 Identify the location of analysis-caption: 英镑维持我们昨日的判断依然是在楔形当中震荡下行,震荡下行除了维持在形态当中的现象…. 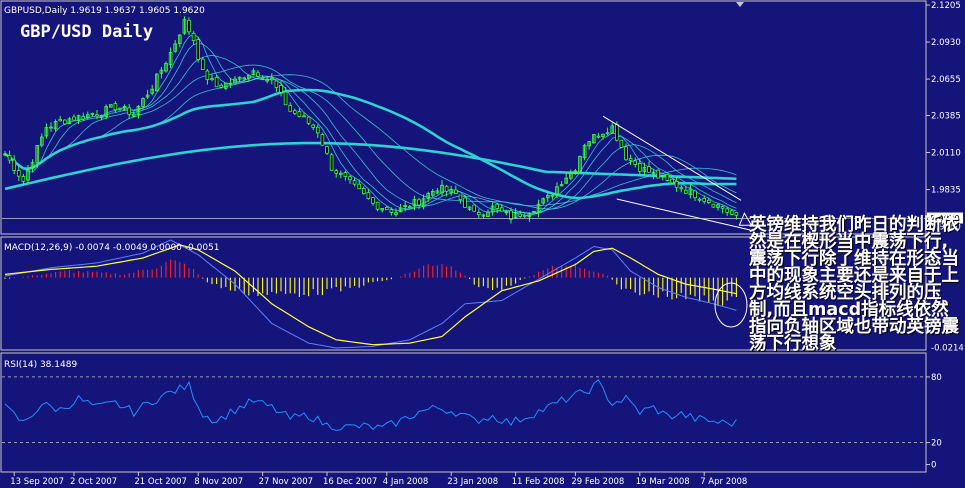
(854, 284).